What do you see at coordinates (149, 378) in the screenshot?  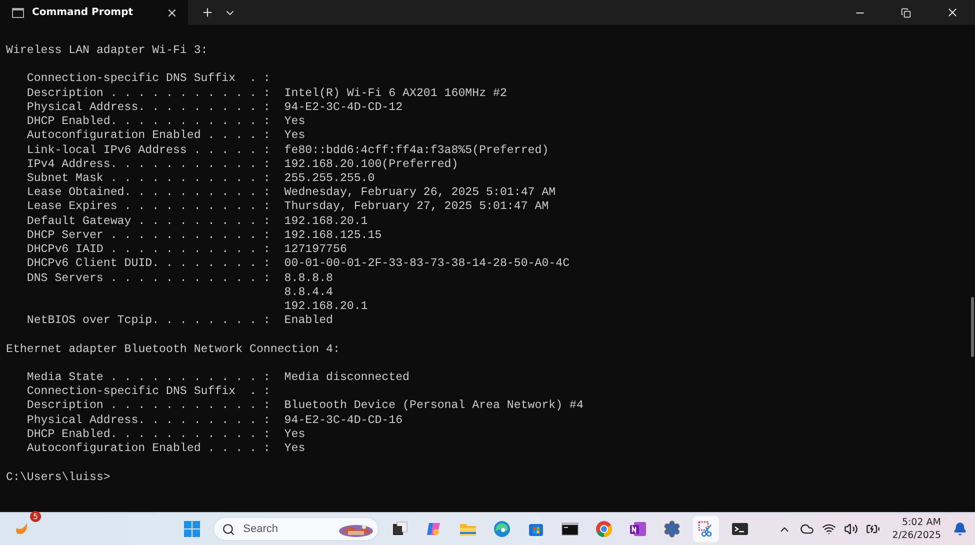 I see `field-label: Media State . . . . . . . . . . . :` at bounding box center [149, 378].